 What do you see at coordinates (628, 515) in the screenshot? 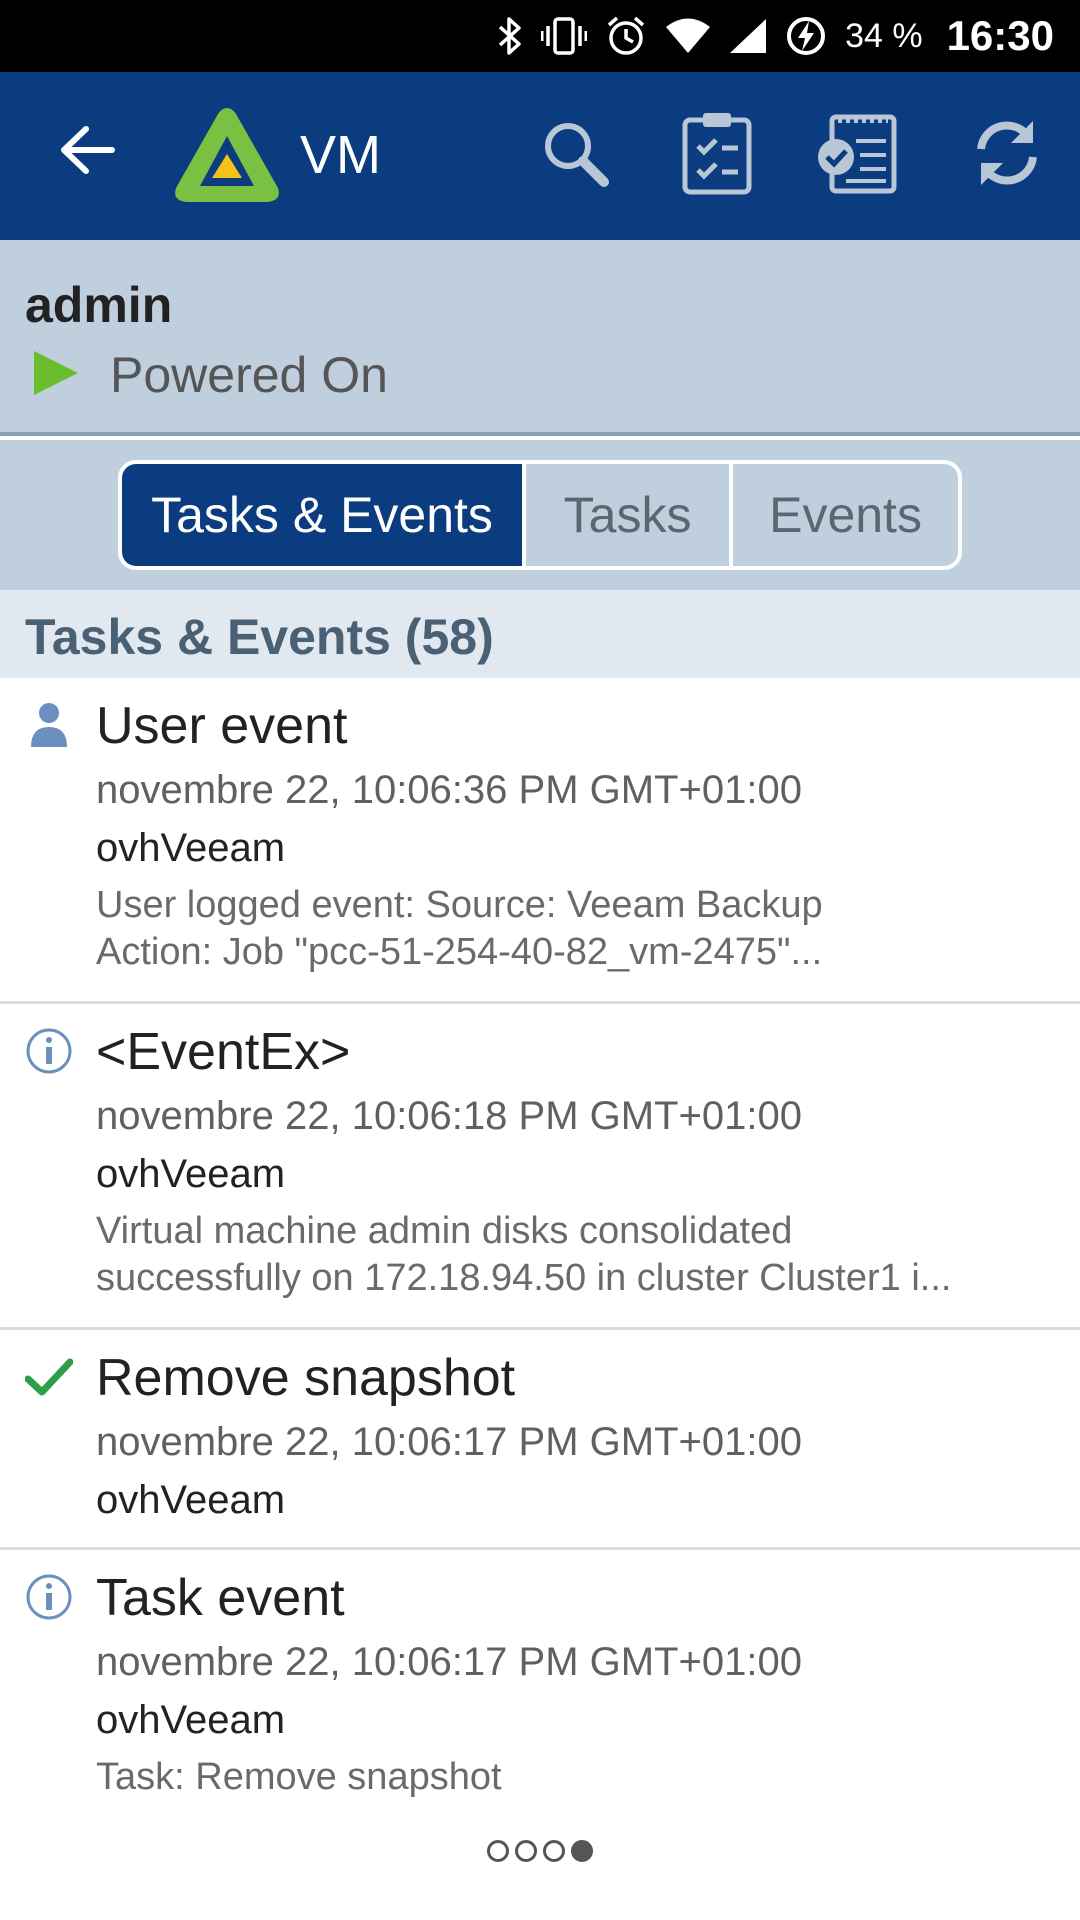
I see `tab-tasks: Tasks` at bounding box center [628, 515].